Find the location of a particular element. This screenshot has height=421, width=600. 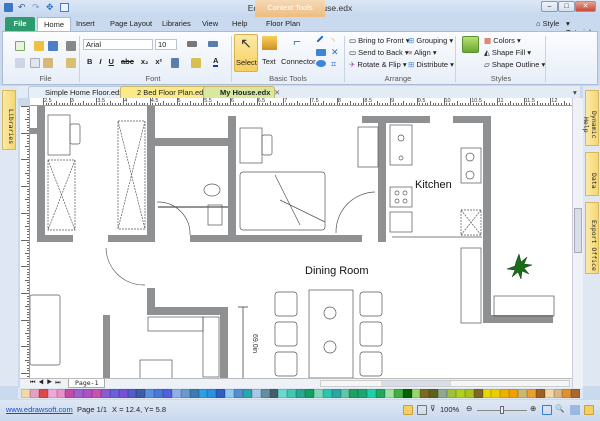

align-button: ≡ Align ▾ is located at coordinates (422, 52).